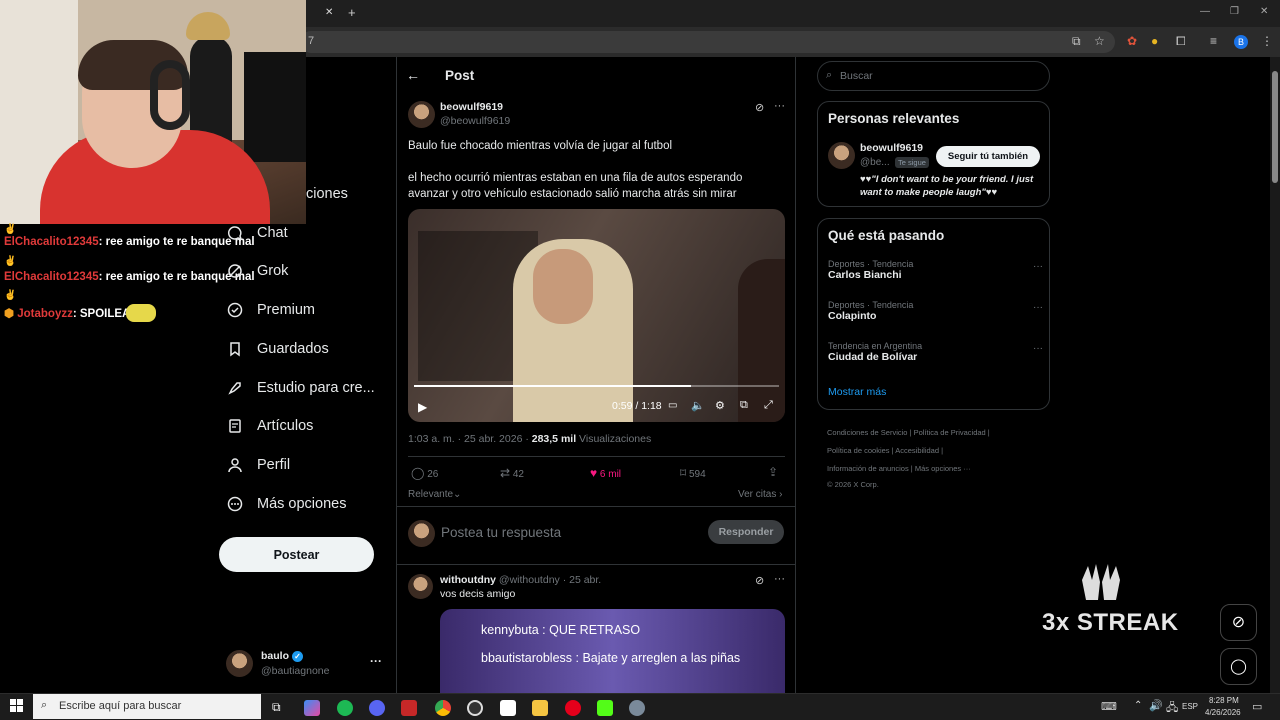 Image resolution: width=1280 pixels, height=720 pixels. What do you see at coordinates (434, 494) in the screenshot?
I see `sort-dropdown: Relevante⌄` at bounding box center [434, 494].